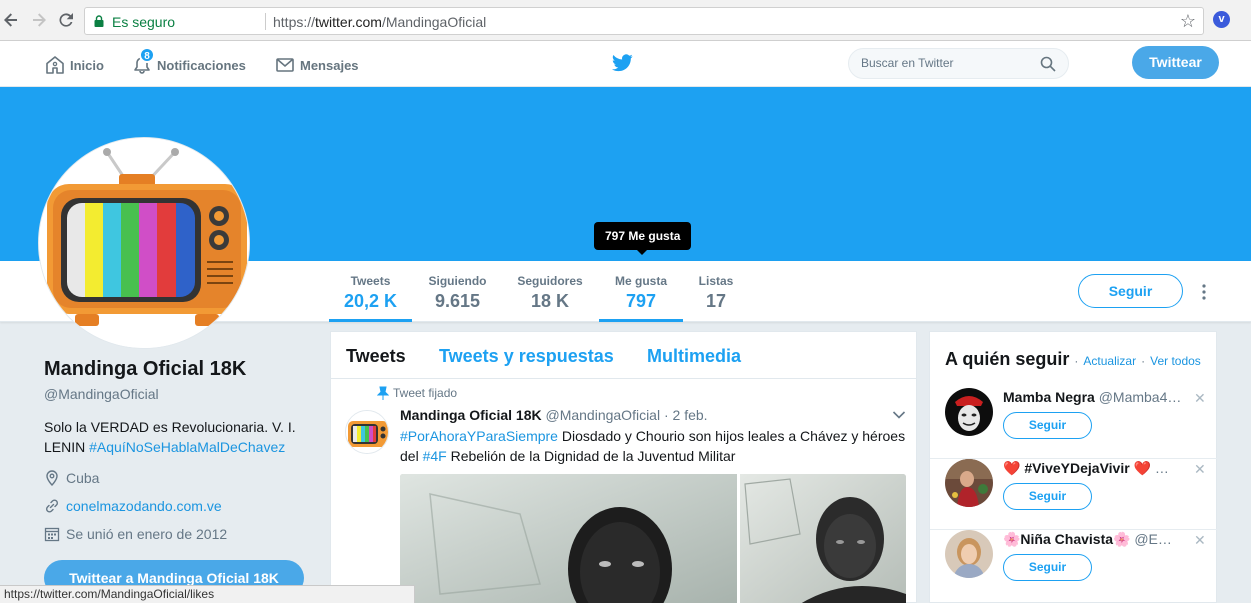  I want to click on stat-value: 20,2 K, so click(370, 301).